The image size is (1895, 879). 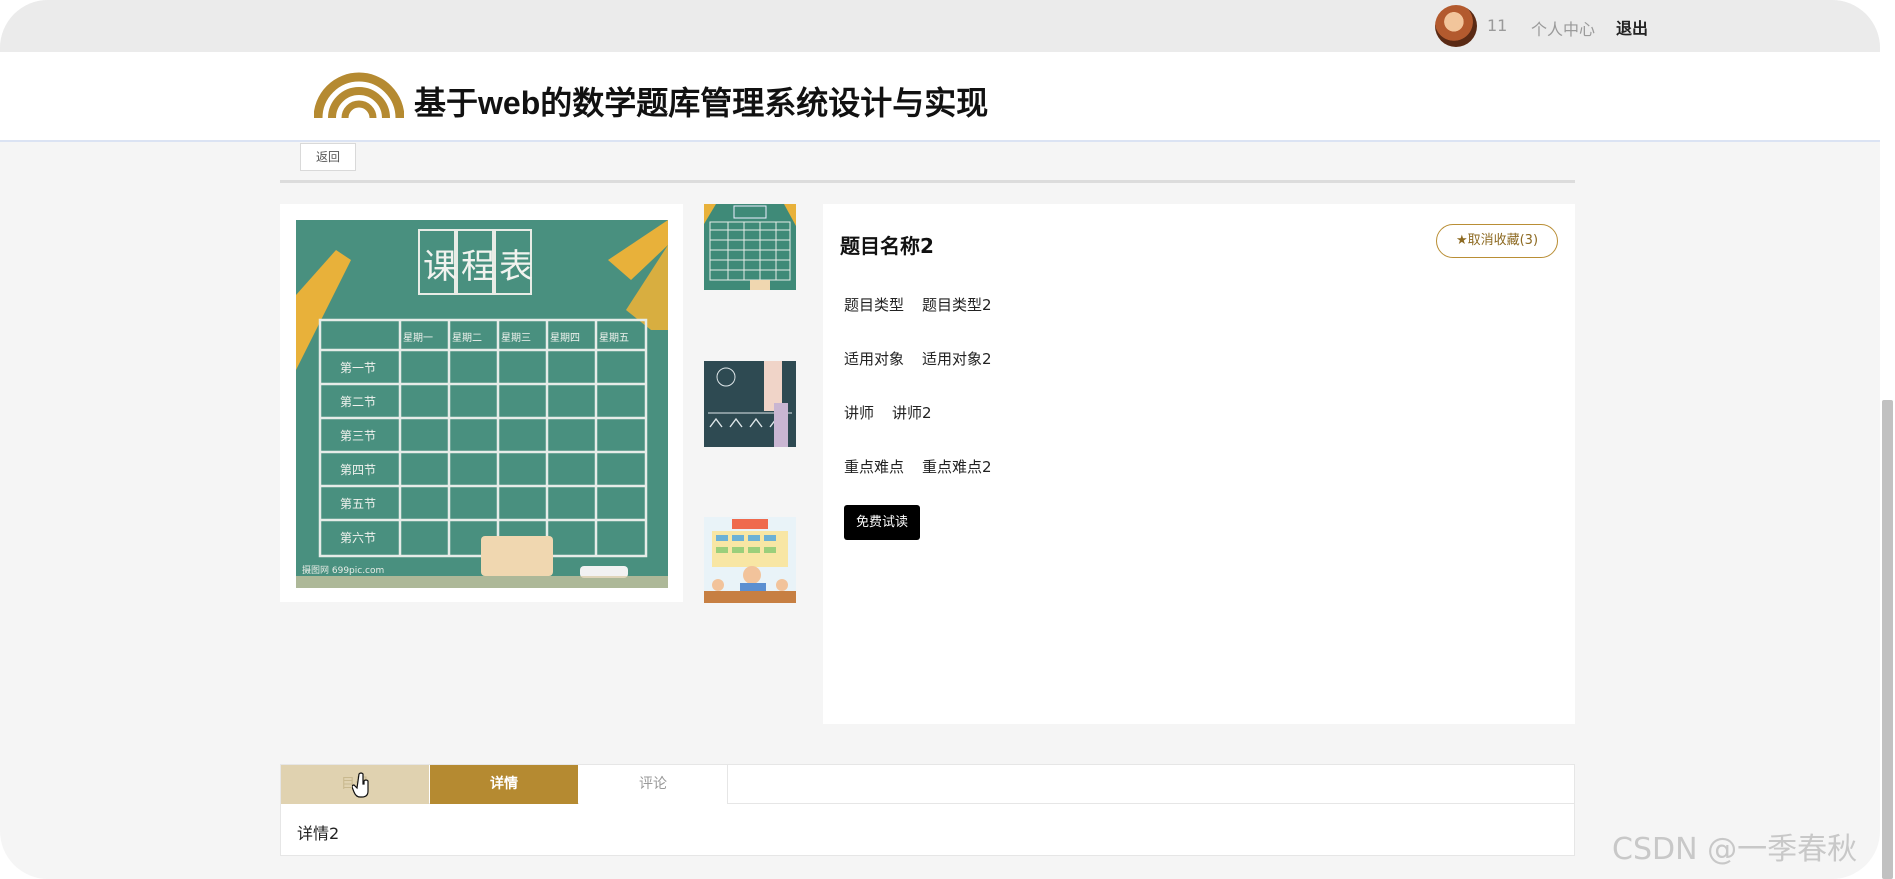 What do you see at coordinates (1887, 639) in the screenshot?
I see `scrollbar-thumb` at bounding box center [1887, 639].